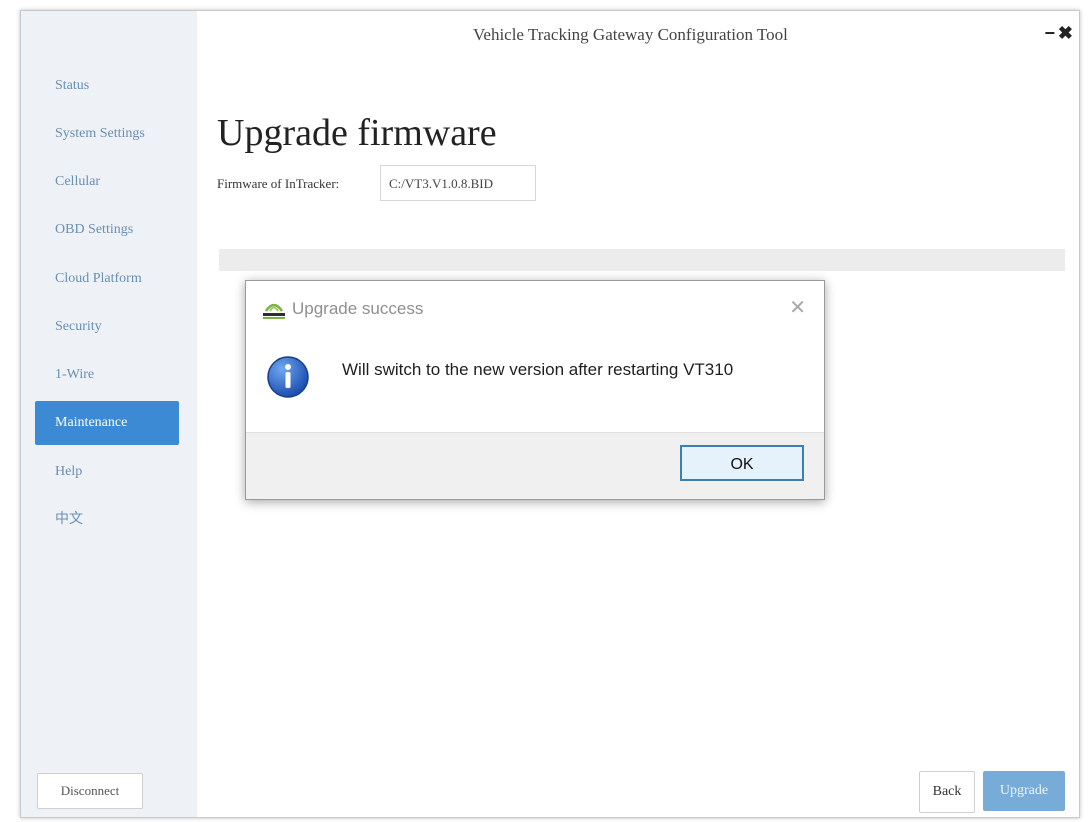 The width and height of the screenshot is (1090, 822). I want to click on minimize-button: −, so click(1049, 33).